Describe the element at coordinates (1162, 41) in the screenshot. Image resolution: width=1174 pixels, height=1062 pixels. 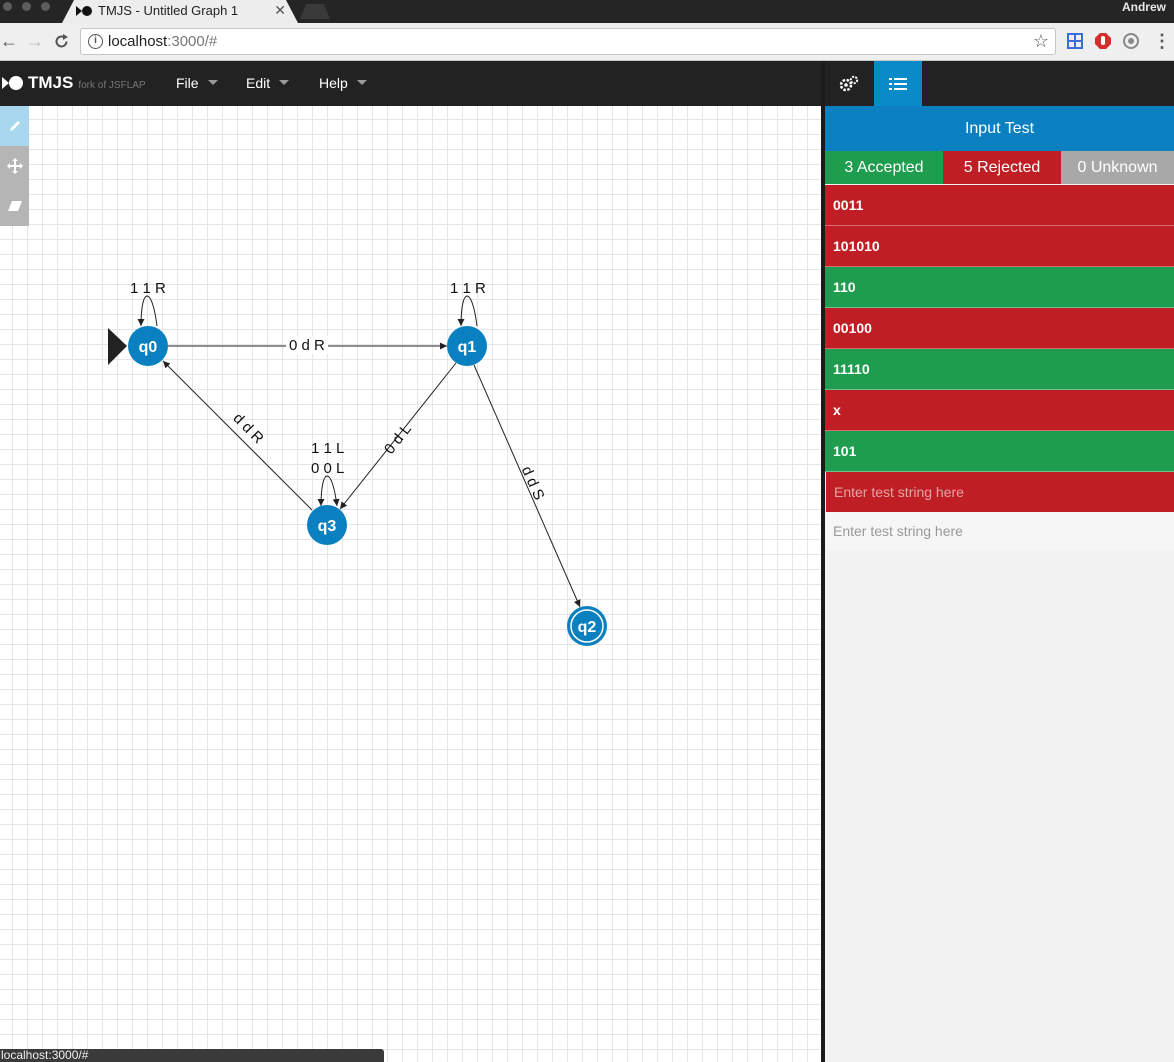
I see `browser-menu-icon: ⋮` at that location.